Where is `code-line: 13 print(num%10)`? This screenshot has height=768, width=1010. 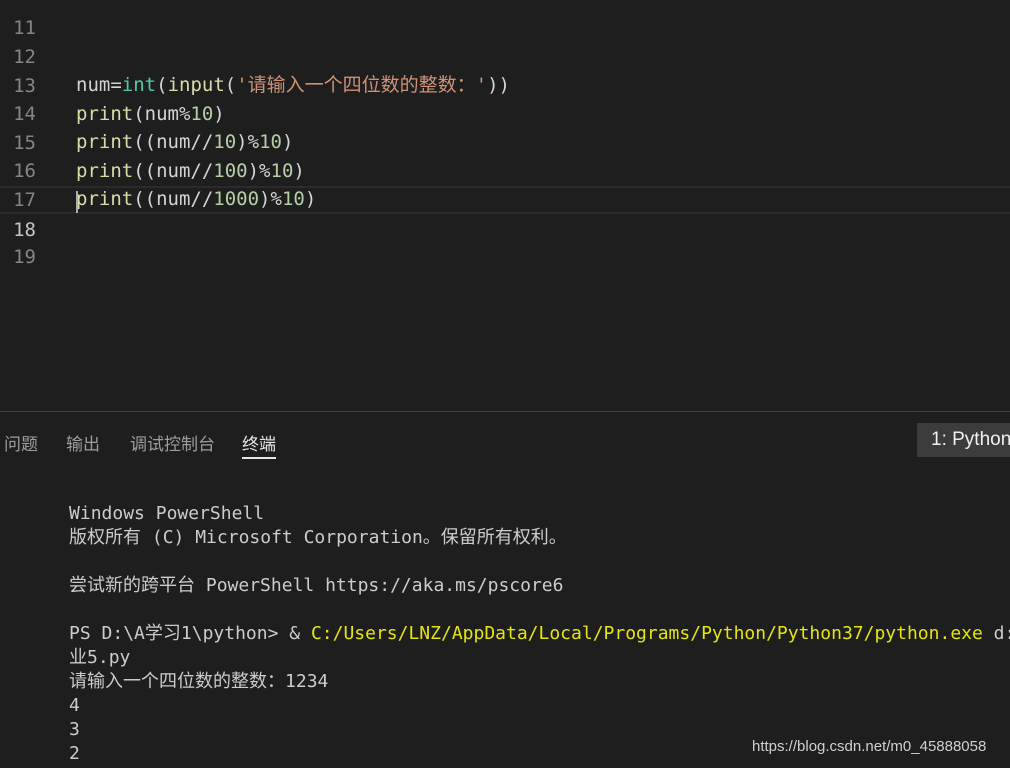
code-line: 13 print(num%10) is located at coordinates (505, 84).